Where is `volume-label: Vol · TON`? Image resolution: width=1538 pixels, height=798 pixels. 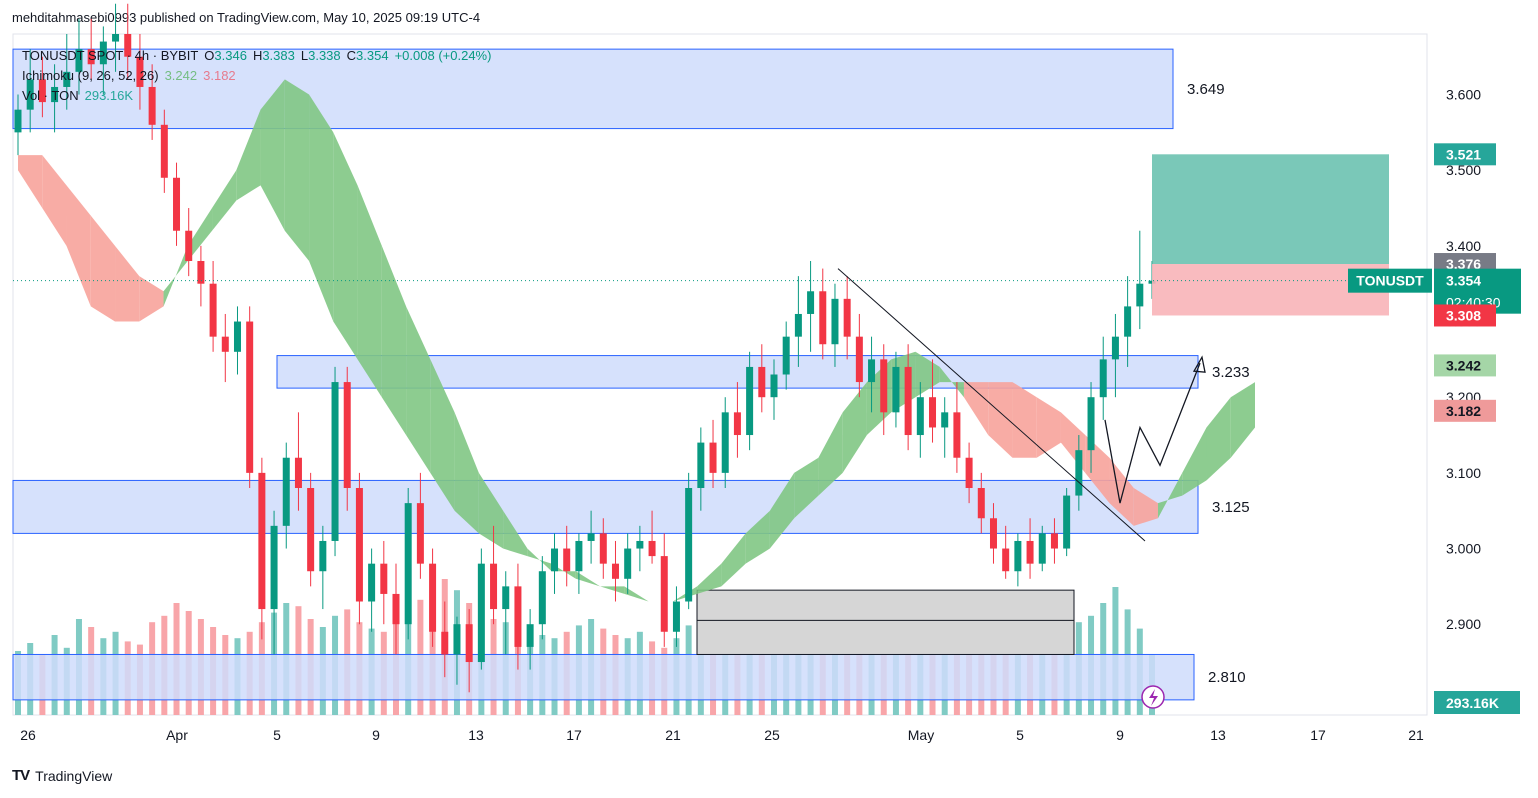
volume-label: Vol · TON is located at coordinates (50, 96).